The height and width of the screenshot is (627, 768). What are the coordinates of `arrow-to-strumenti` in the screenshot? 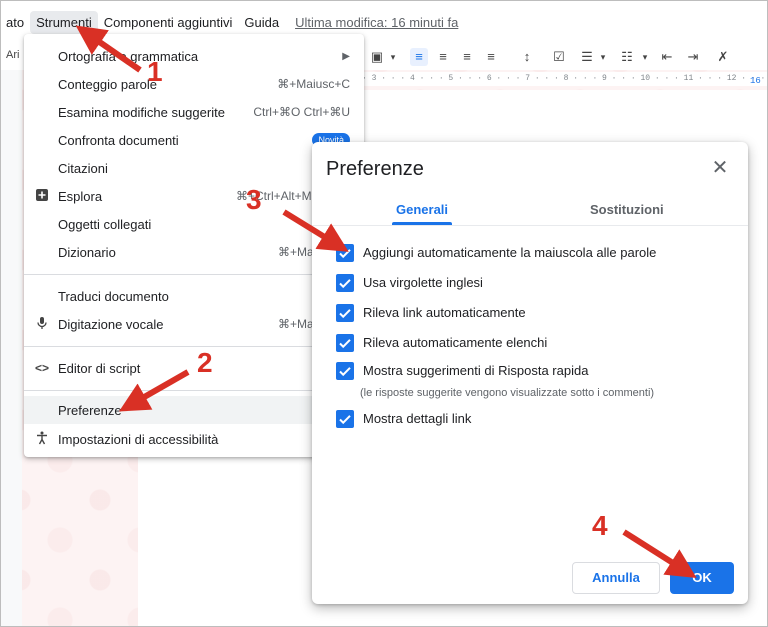 It's located at (108, 49).